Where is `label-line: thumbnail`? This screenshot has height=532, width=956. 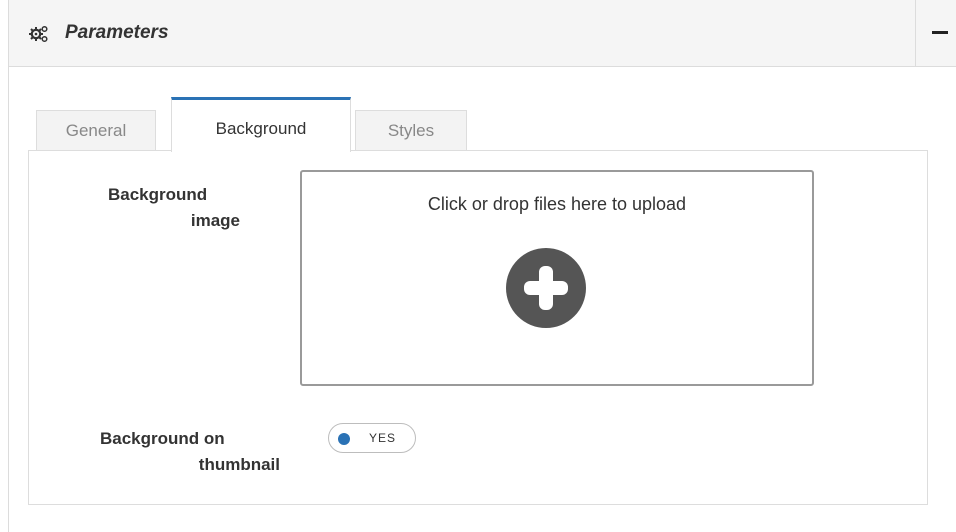 label-line: thumbnail is located at coordinates (239, 464).